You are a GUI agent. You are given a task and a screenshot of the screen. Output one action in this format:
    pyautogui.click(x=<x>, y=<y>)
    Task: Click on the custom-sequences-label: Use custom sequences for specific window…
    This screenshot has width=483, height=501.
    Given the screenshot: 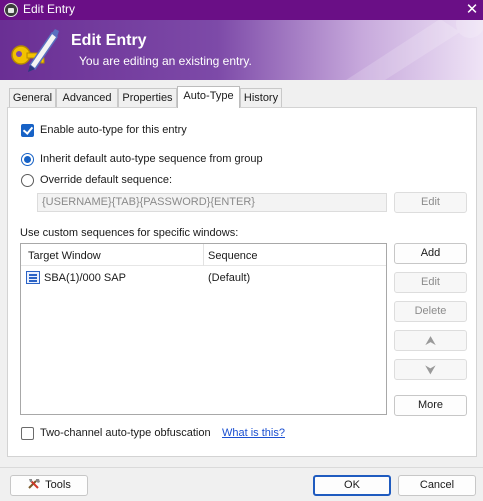 What is the action you would take?
    pyautogui.click(x=129, y=233)
    